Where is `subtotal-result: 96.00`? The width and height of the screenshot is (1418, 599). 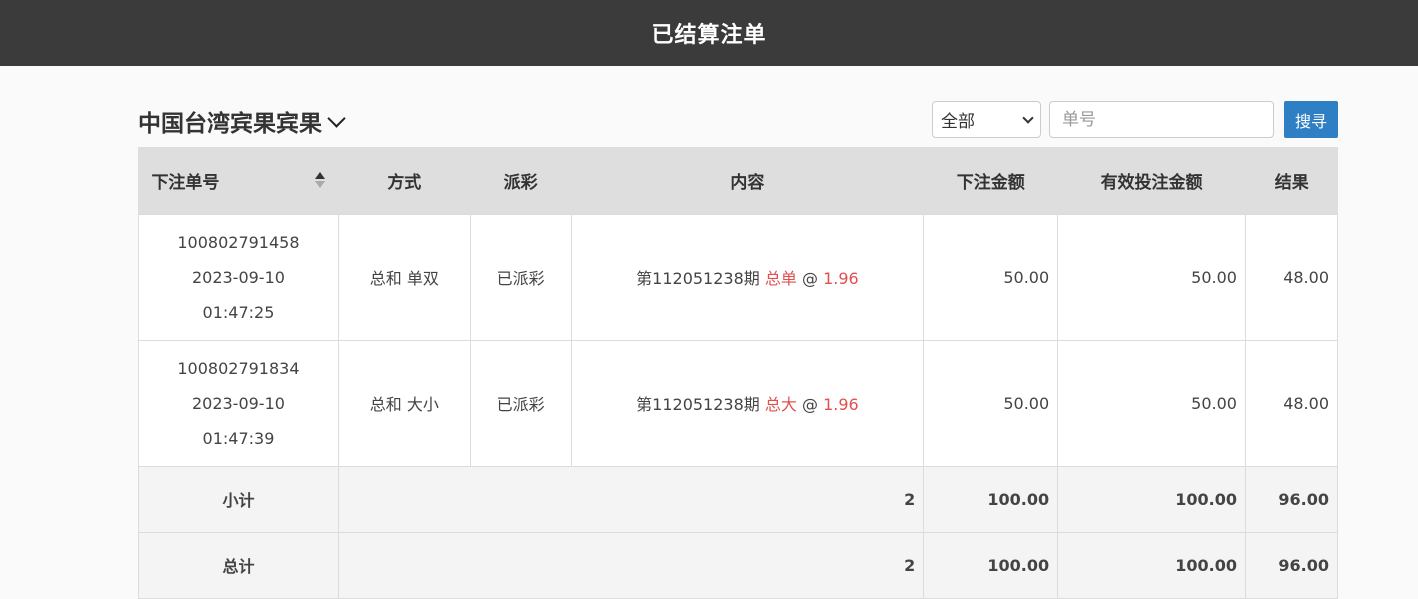 subtotal-result: 96.00 is located at coordinates (1291, 499).